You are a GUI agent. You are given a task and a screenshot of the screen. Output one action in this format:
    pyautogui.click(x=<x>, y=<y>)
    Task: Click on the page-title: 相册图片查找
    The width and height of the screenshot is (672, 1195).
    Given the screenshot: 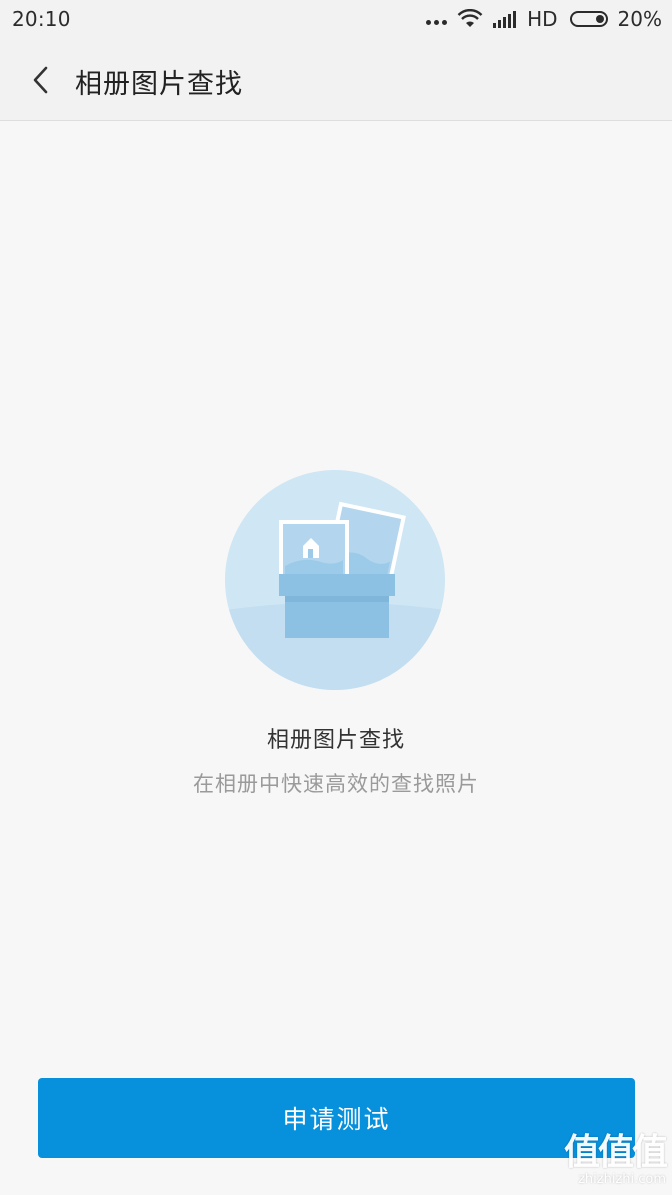 What is the action you would take?
    pyautogui.click(x=159, y=84)
    